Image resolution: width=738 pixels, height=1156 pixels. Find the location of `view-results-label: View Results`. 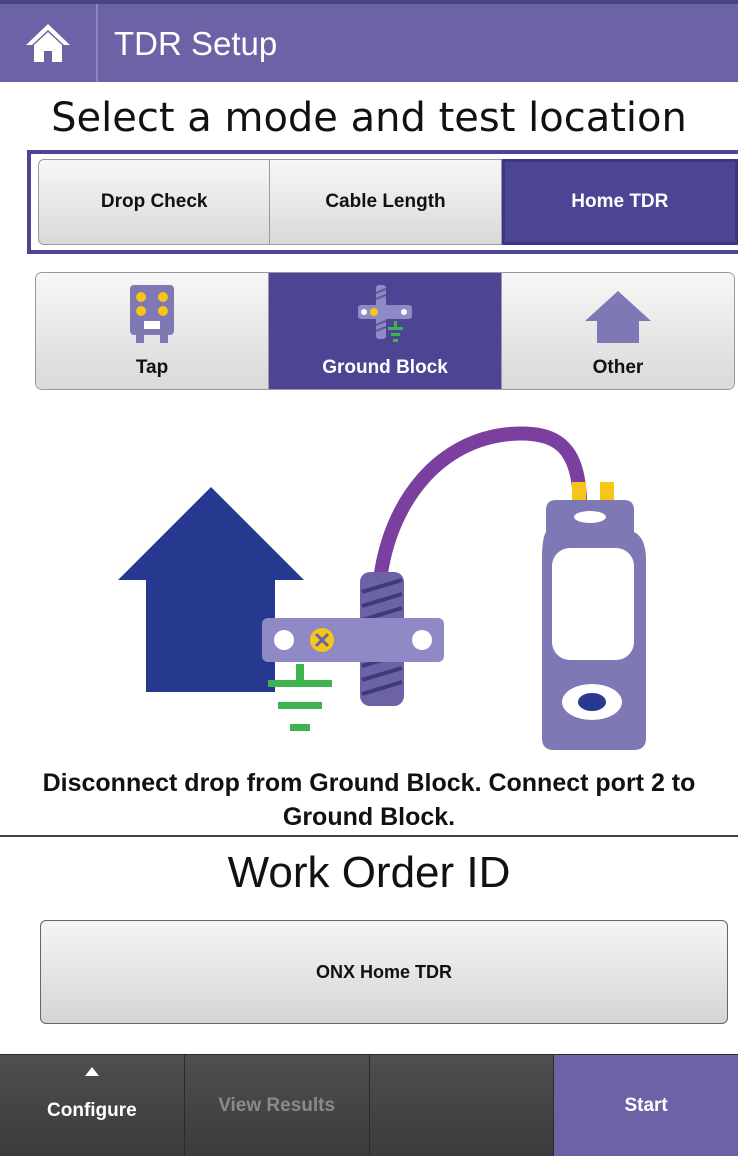

view-results-label: View Results is located at coordinates (277, 1105).